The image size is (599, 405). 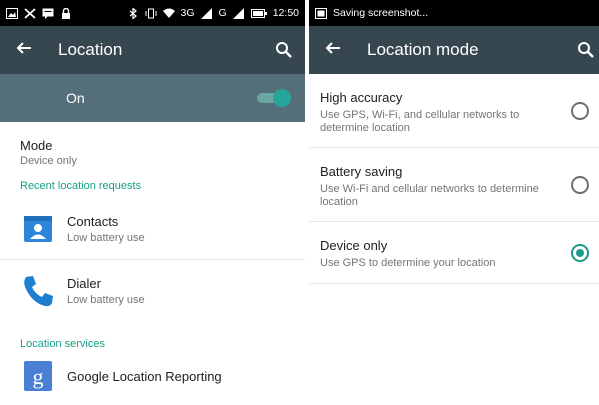 I want to click on recent-request-dialer: Dialer Low battery use, so click(x=152, y=291).